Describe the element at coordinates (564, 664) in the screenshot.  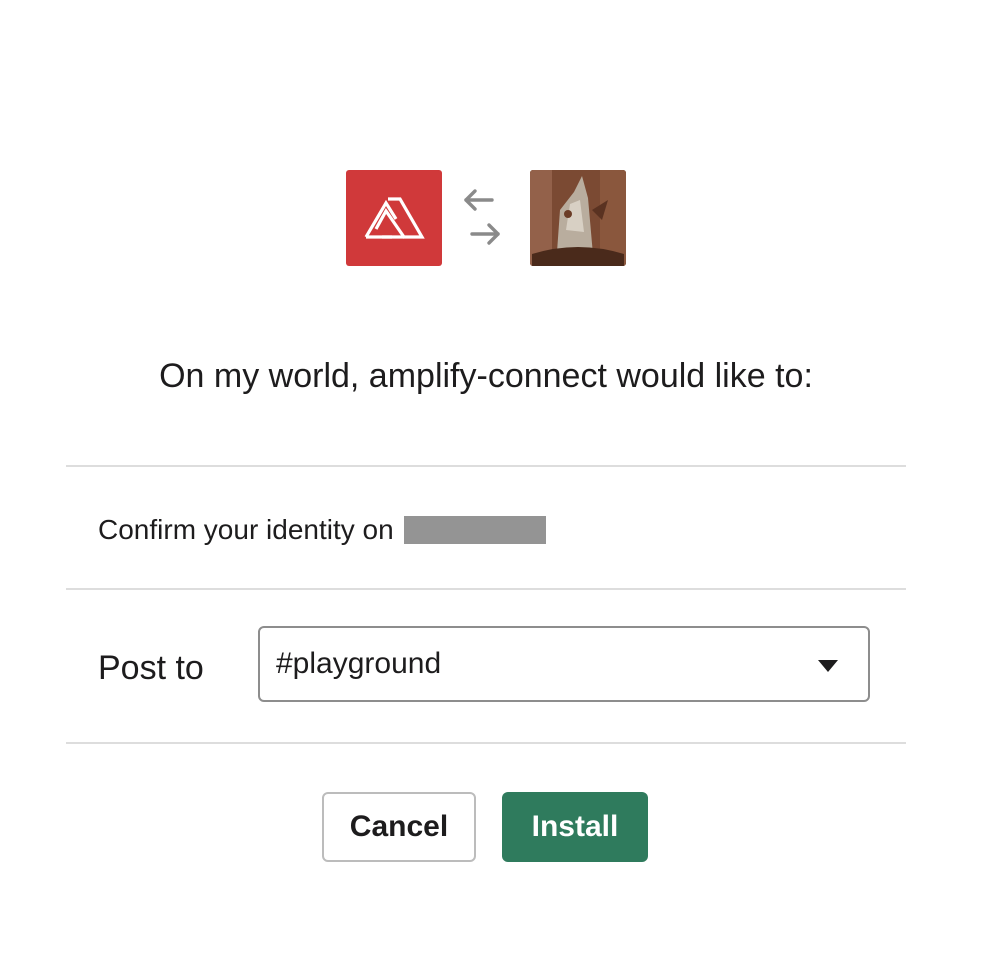
I see `channel-select: #playground` at that location.